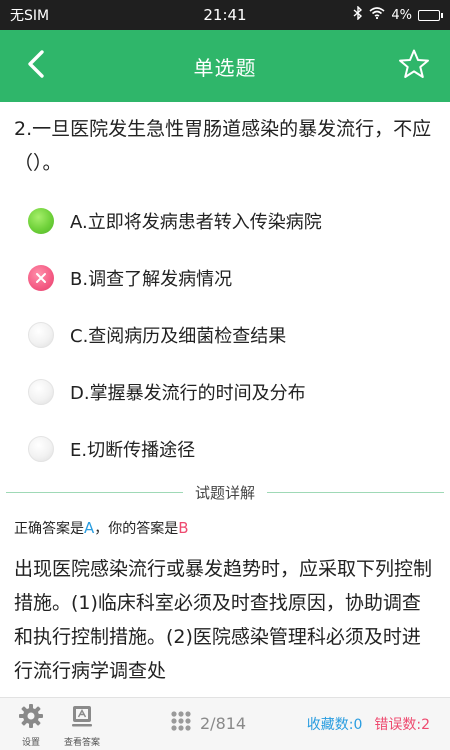 Image resolution: width=450 pixels, height=750 pixels. I want to click on view-answer-label: 查看答案, so click(82, 743).